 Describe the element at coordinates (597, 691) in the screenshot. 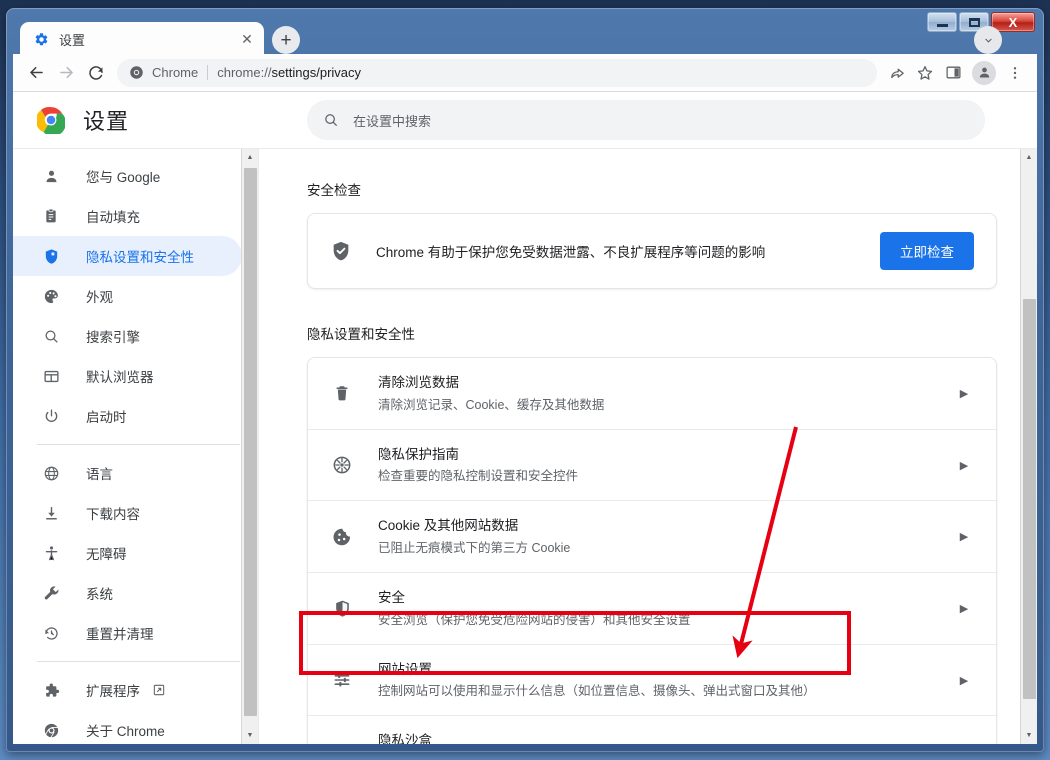

I see `privacy-row-subtitle: 控制网站可以使用和显示什么信息（如位置信息、摄像头、弹出式窗口及其他）` at that location.